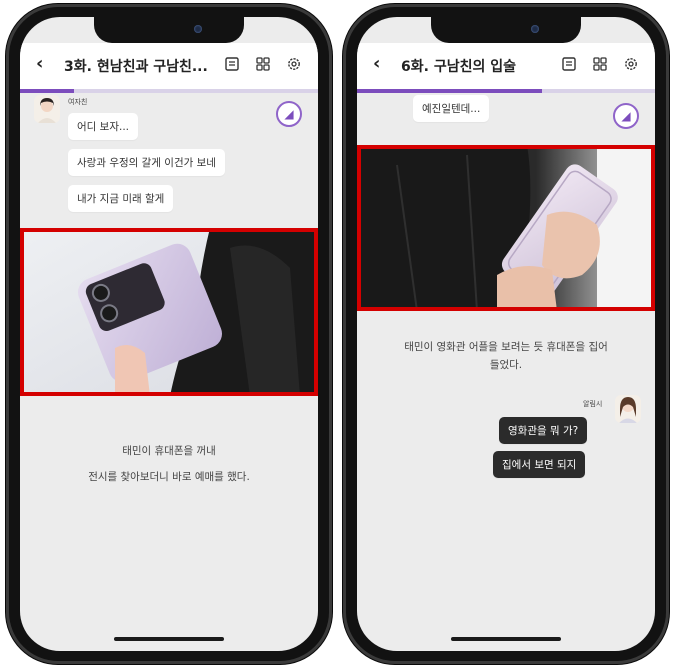 The height and width of the screenshot is (666, 677). I want to click on speaker-name: 여자친, so click(78, 102).